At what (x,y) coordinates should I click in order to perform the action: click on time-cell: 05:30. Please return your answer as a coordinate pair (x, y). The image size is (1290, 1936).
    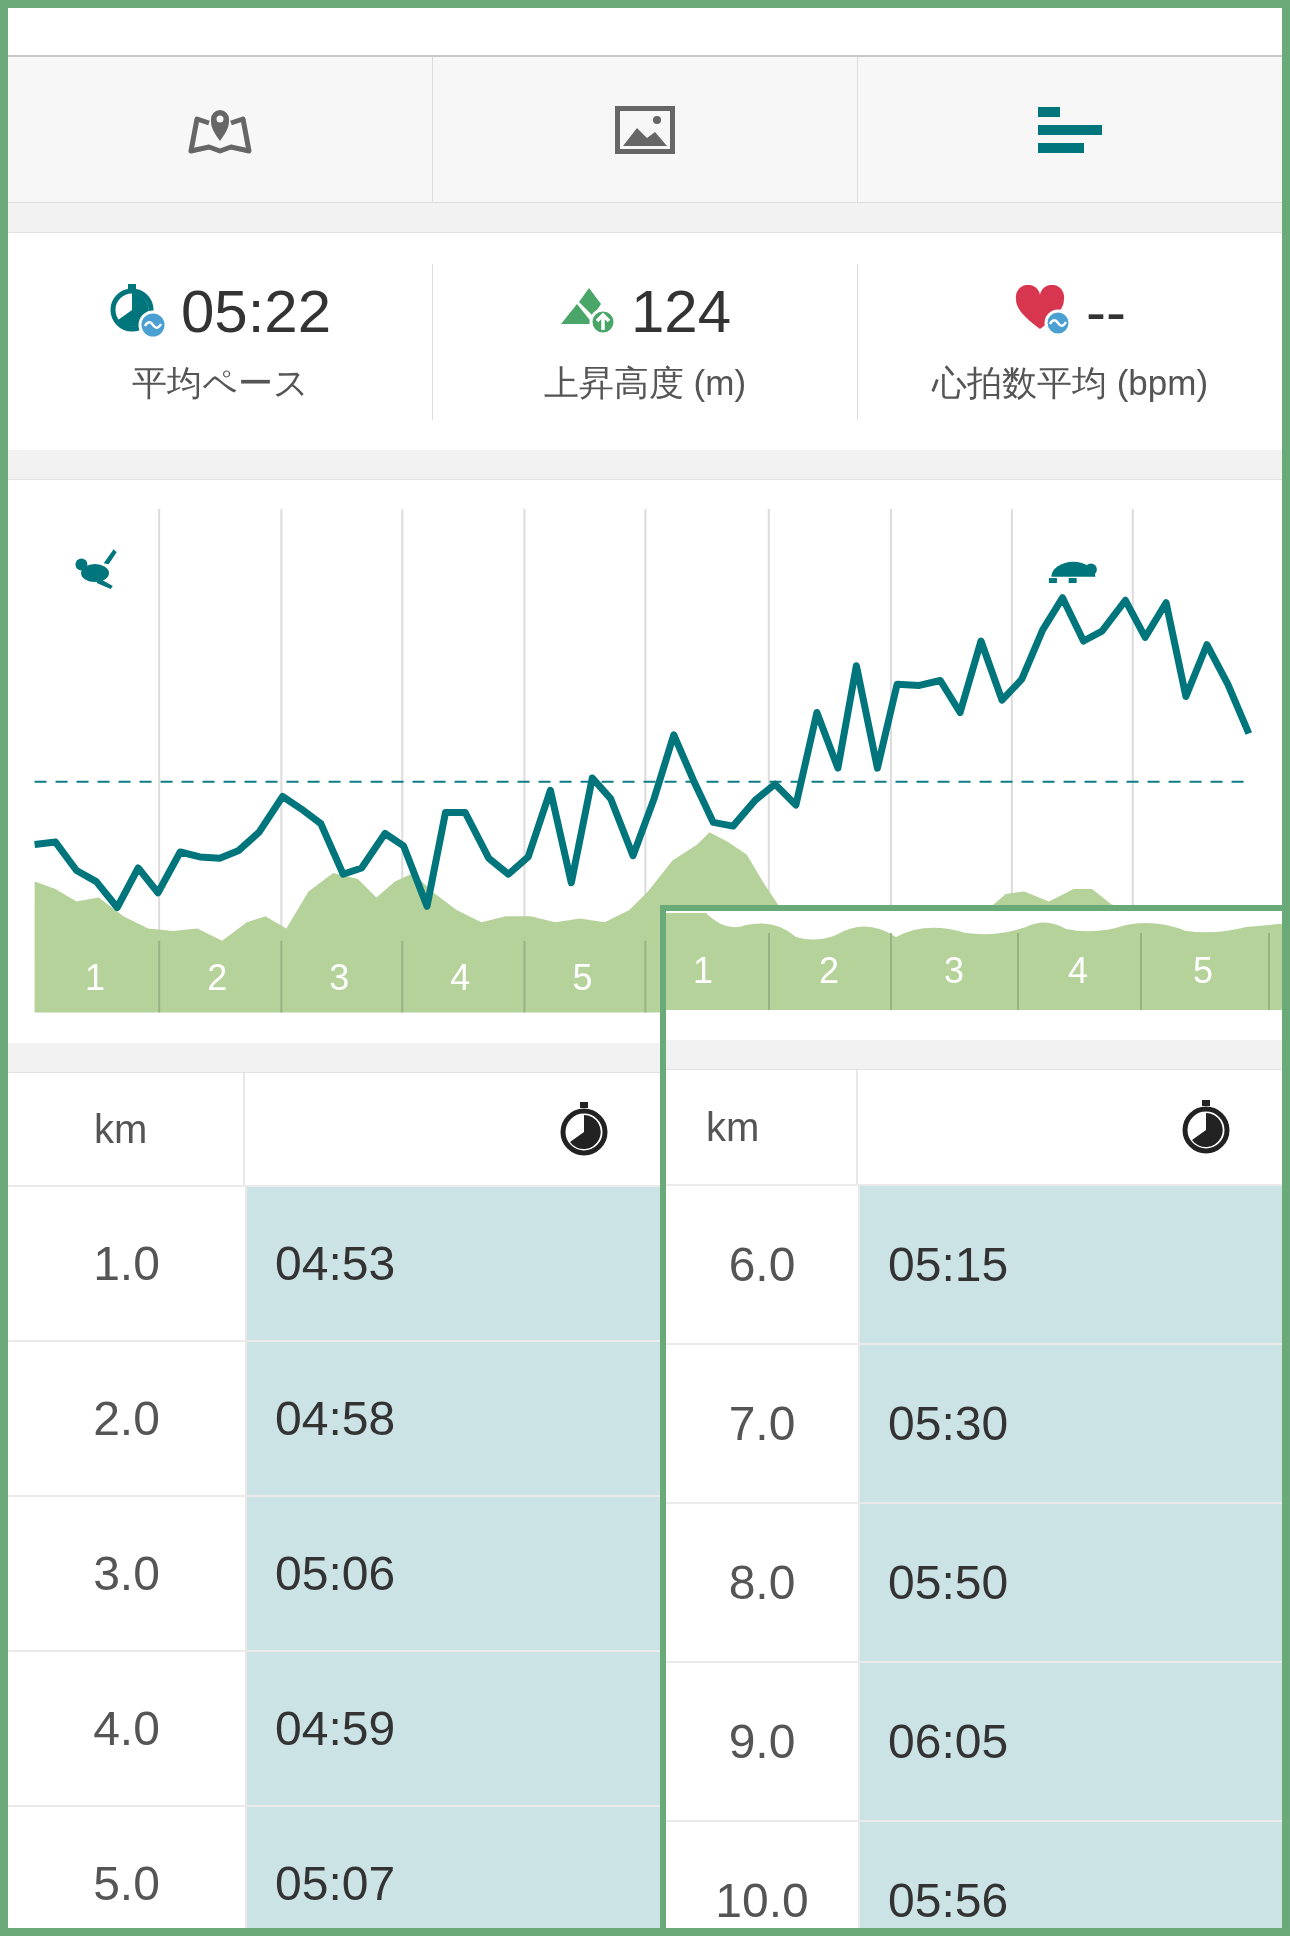
    Looking at the image, I should click on (1071, 1423).